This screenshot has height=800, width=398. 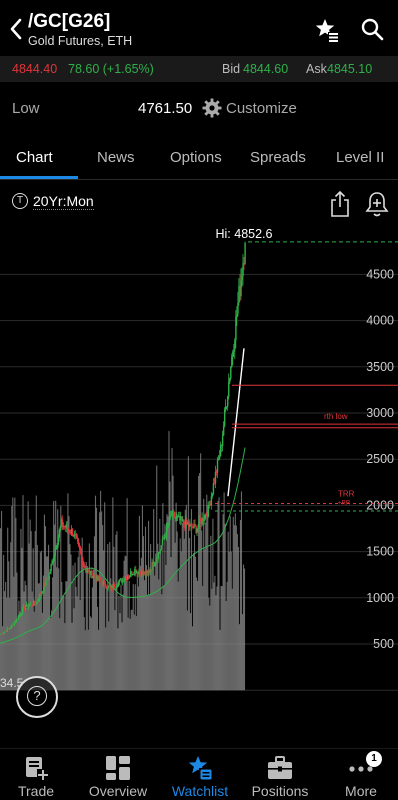 What do you see at coordinates (20, 201) in the screenshot?
I see `timeframe-icon: T` at bounding box center [20, 201].